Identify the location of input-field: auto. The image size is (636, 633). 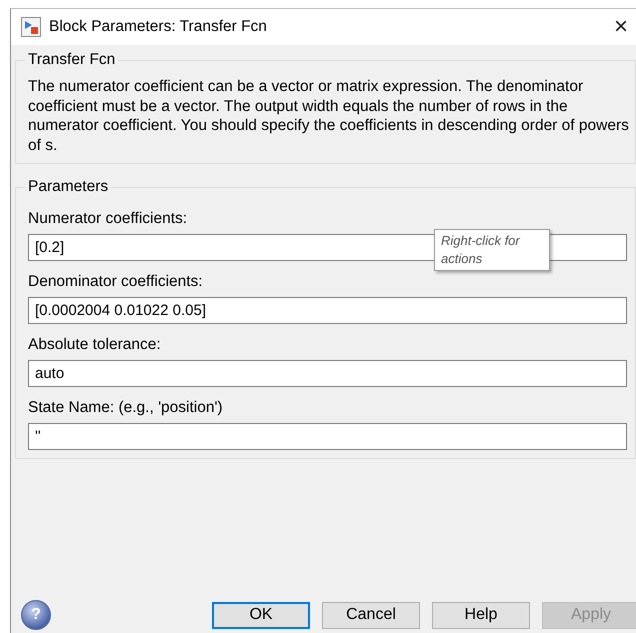
(327, 373).